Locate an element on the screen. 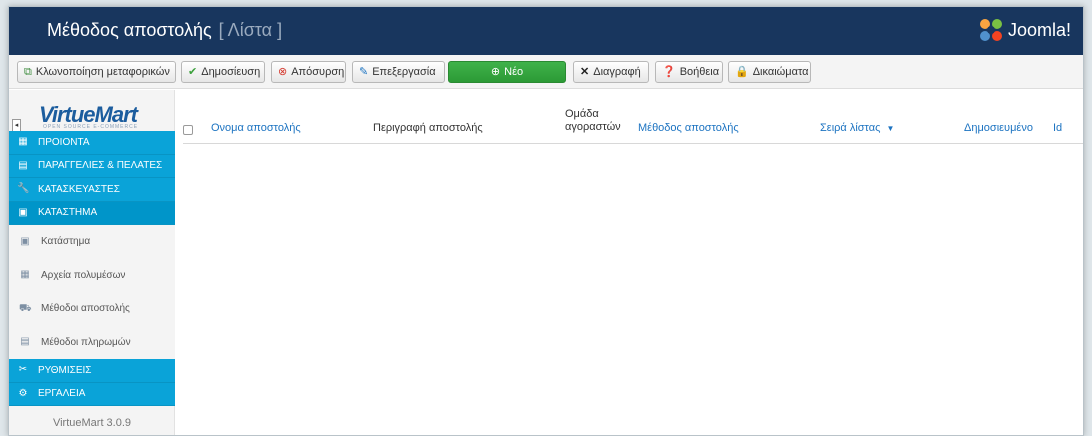 Image resolution: width=1092 pixels, height=436 pixels. products-icon: ▦ is located at coordinates (23, 142).